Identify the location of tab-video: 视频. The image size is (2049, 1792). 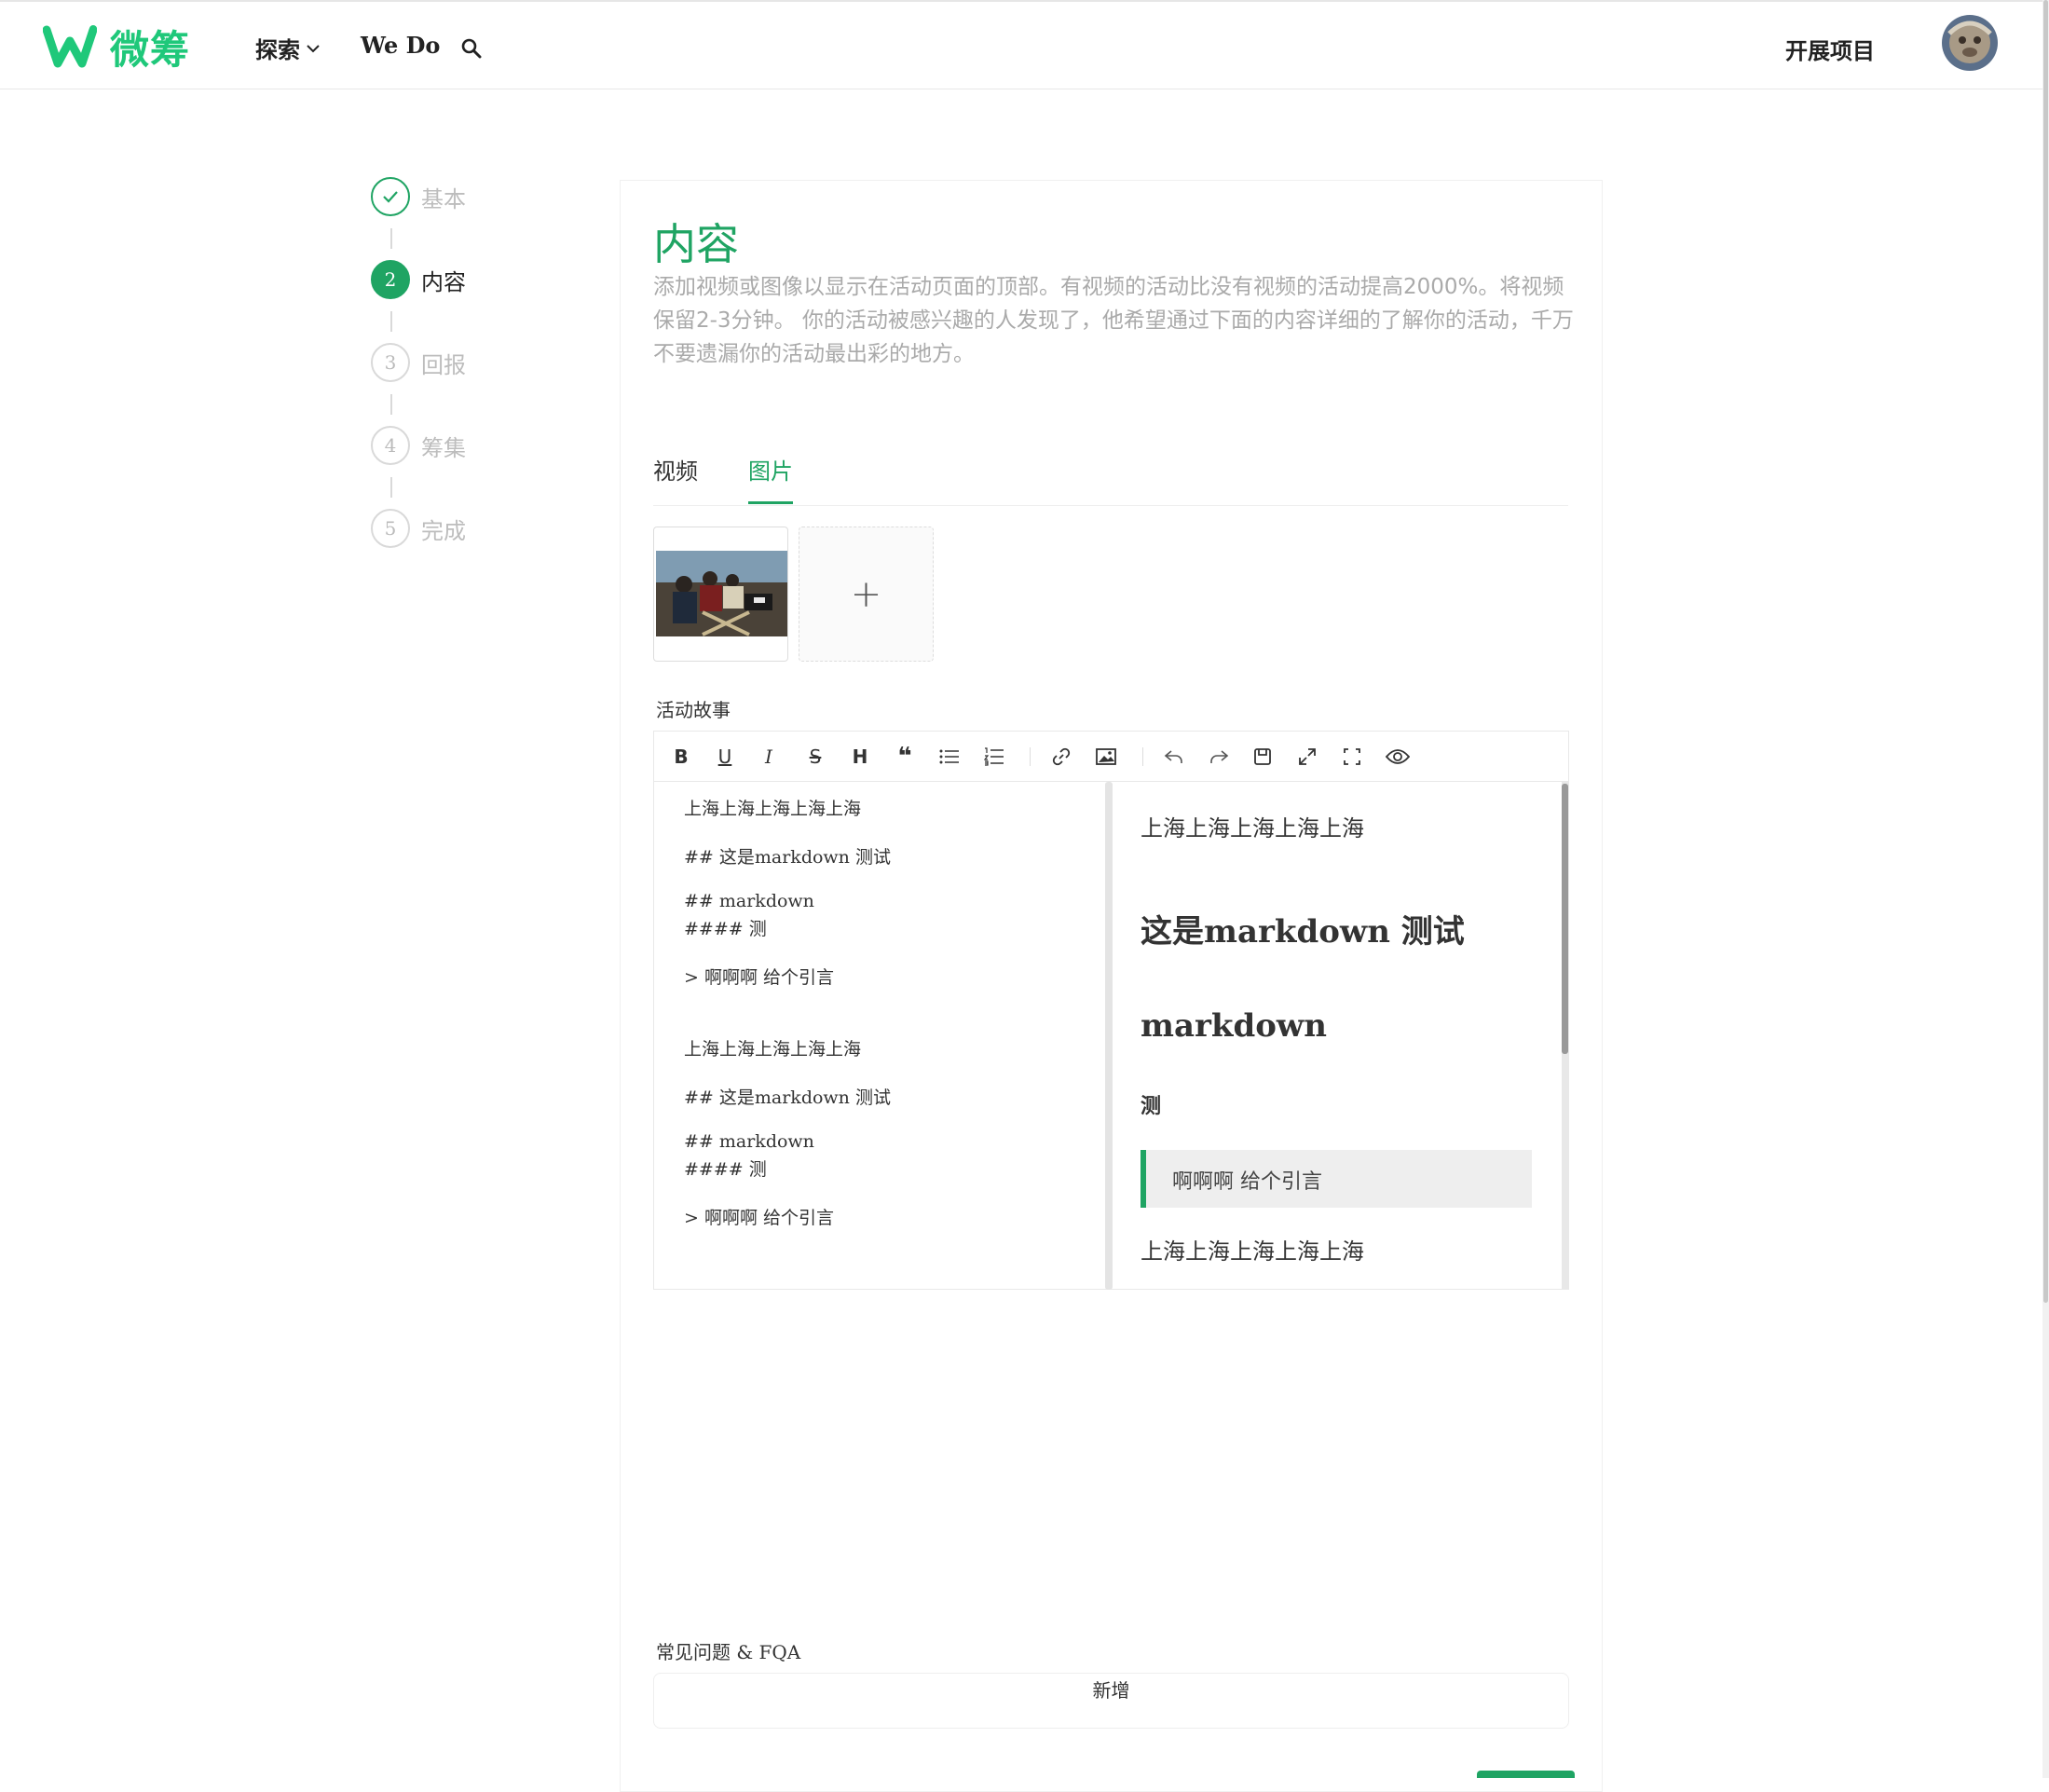
(676, 469).